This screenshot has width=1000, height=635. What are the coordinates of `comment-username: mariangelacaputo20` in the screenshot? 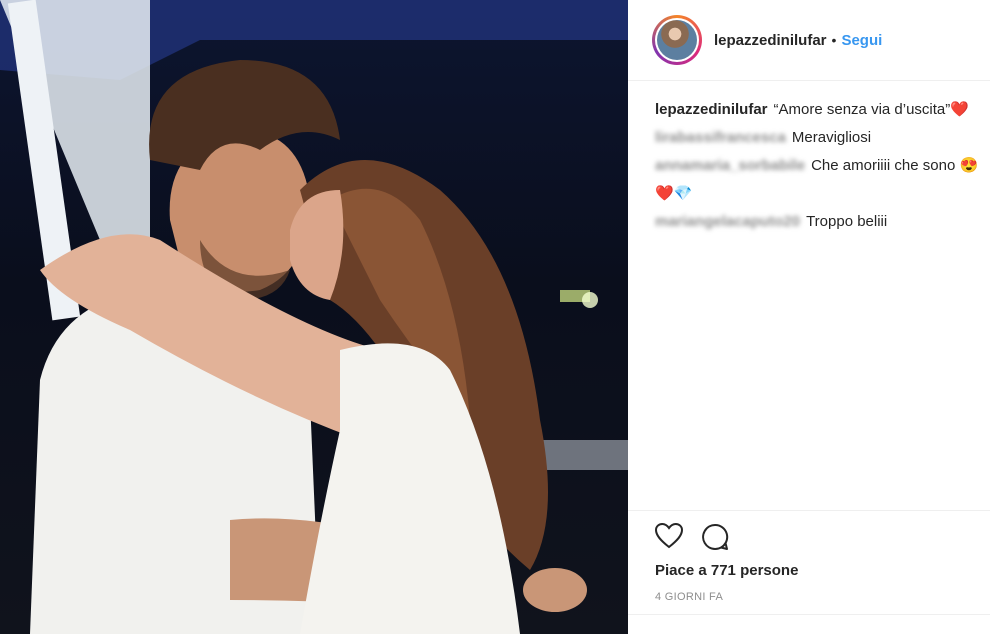 It's located at (727, 221).